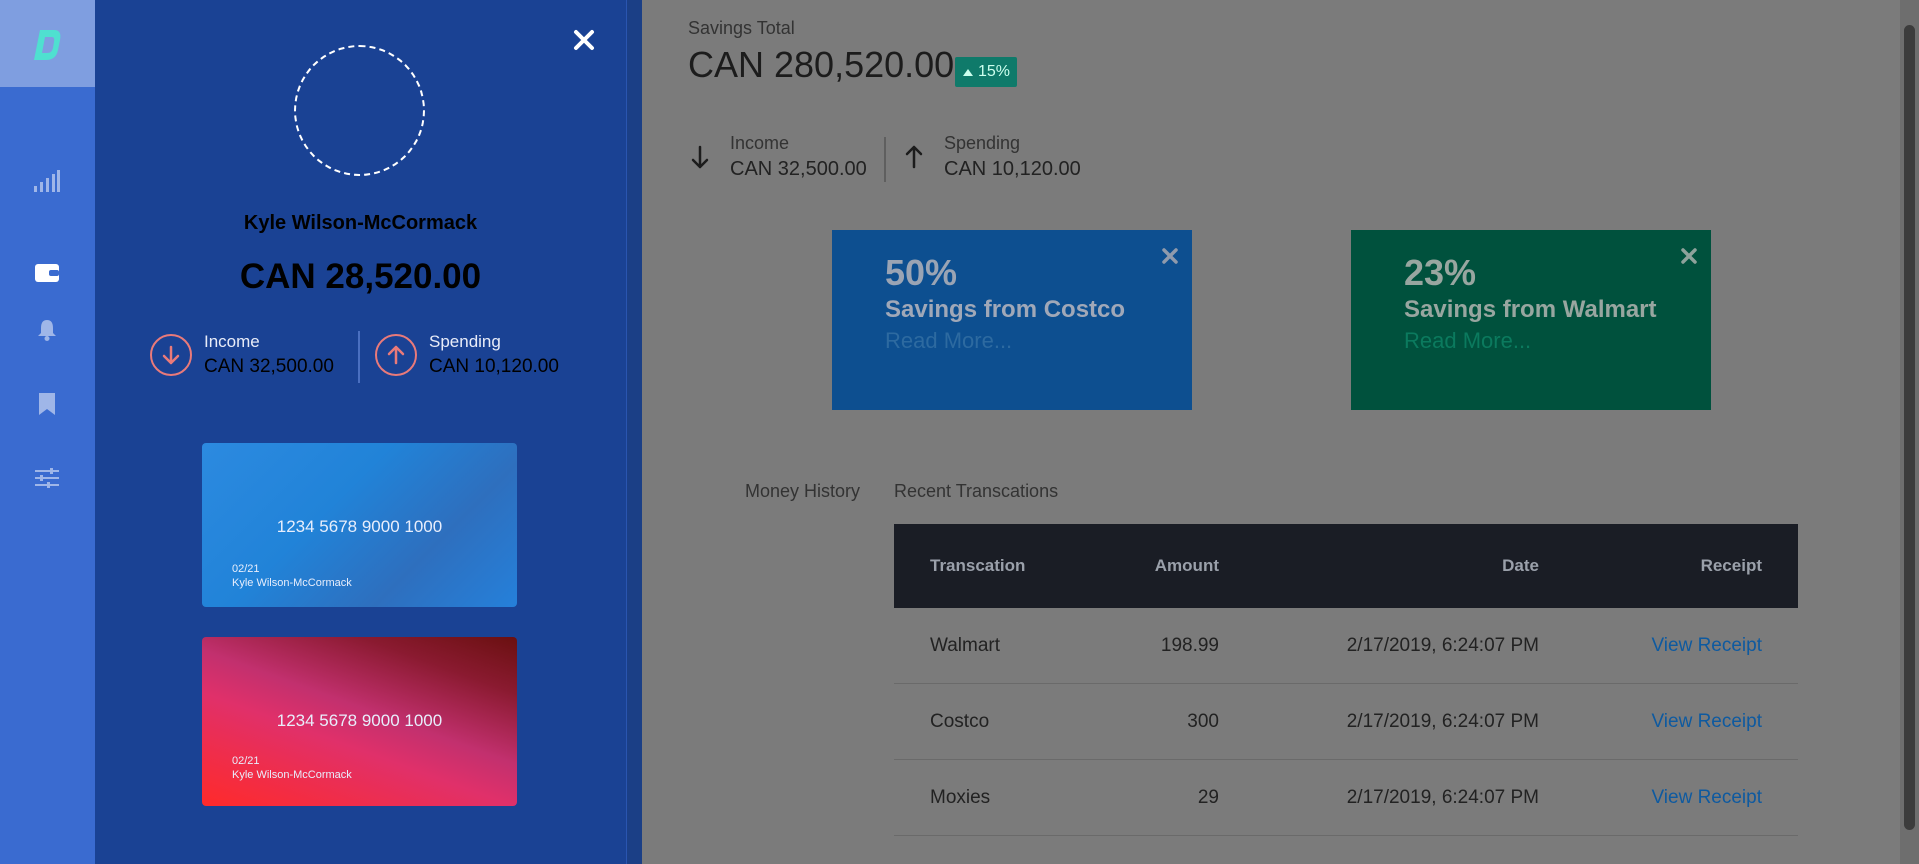  What do you see at coordinates (777, 157) in the screenshot?
I see `main-income: Income CAN 32,500.00` at bounding box center [777, 157].